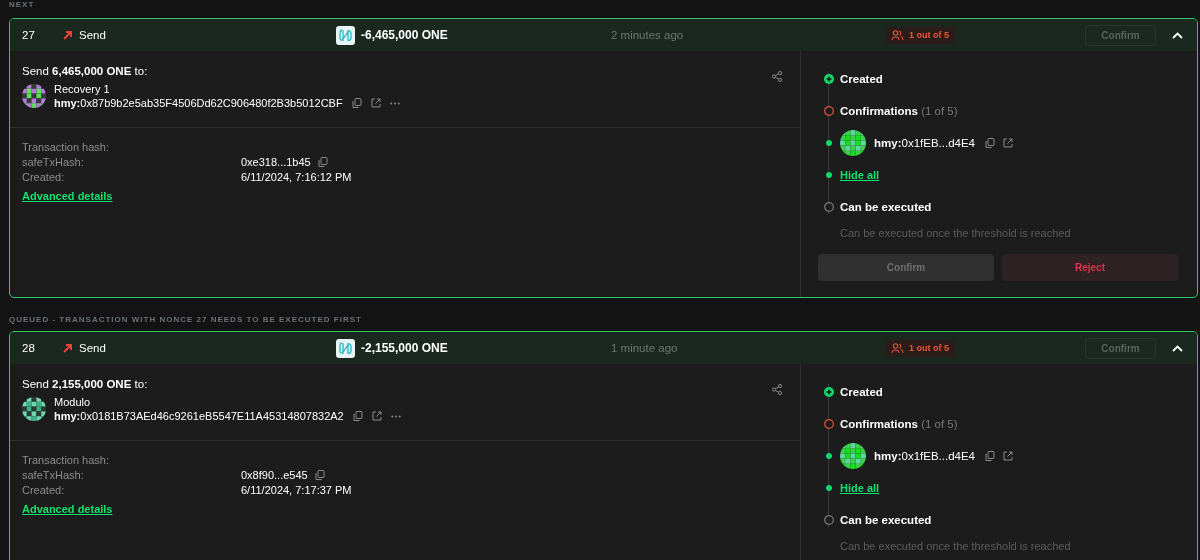 This screenshot has height=560, width=1200. Describe the element at coordinates (648, 35) in the screenshot. I see `timestamp: 2 minutes ago` at that location.